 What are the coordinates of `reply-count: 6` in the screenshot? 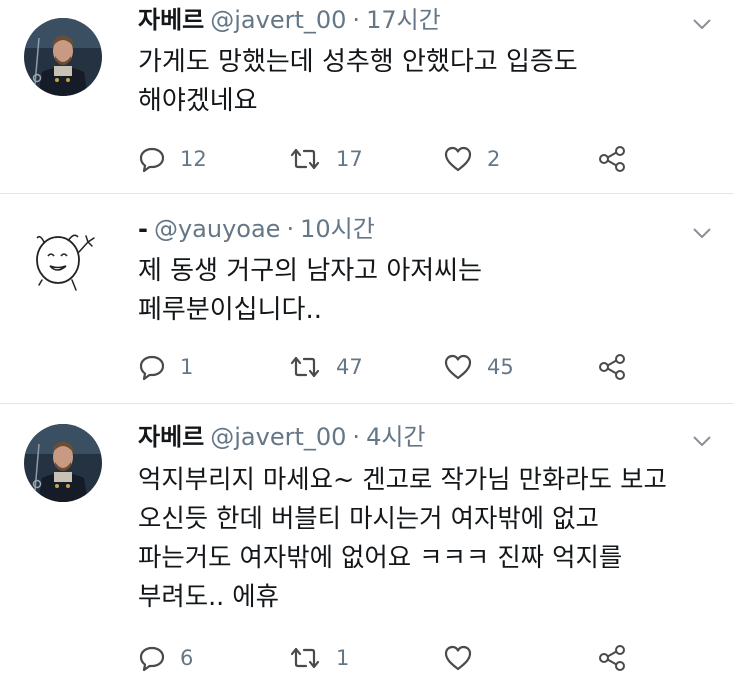 It's located at (187, 658).